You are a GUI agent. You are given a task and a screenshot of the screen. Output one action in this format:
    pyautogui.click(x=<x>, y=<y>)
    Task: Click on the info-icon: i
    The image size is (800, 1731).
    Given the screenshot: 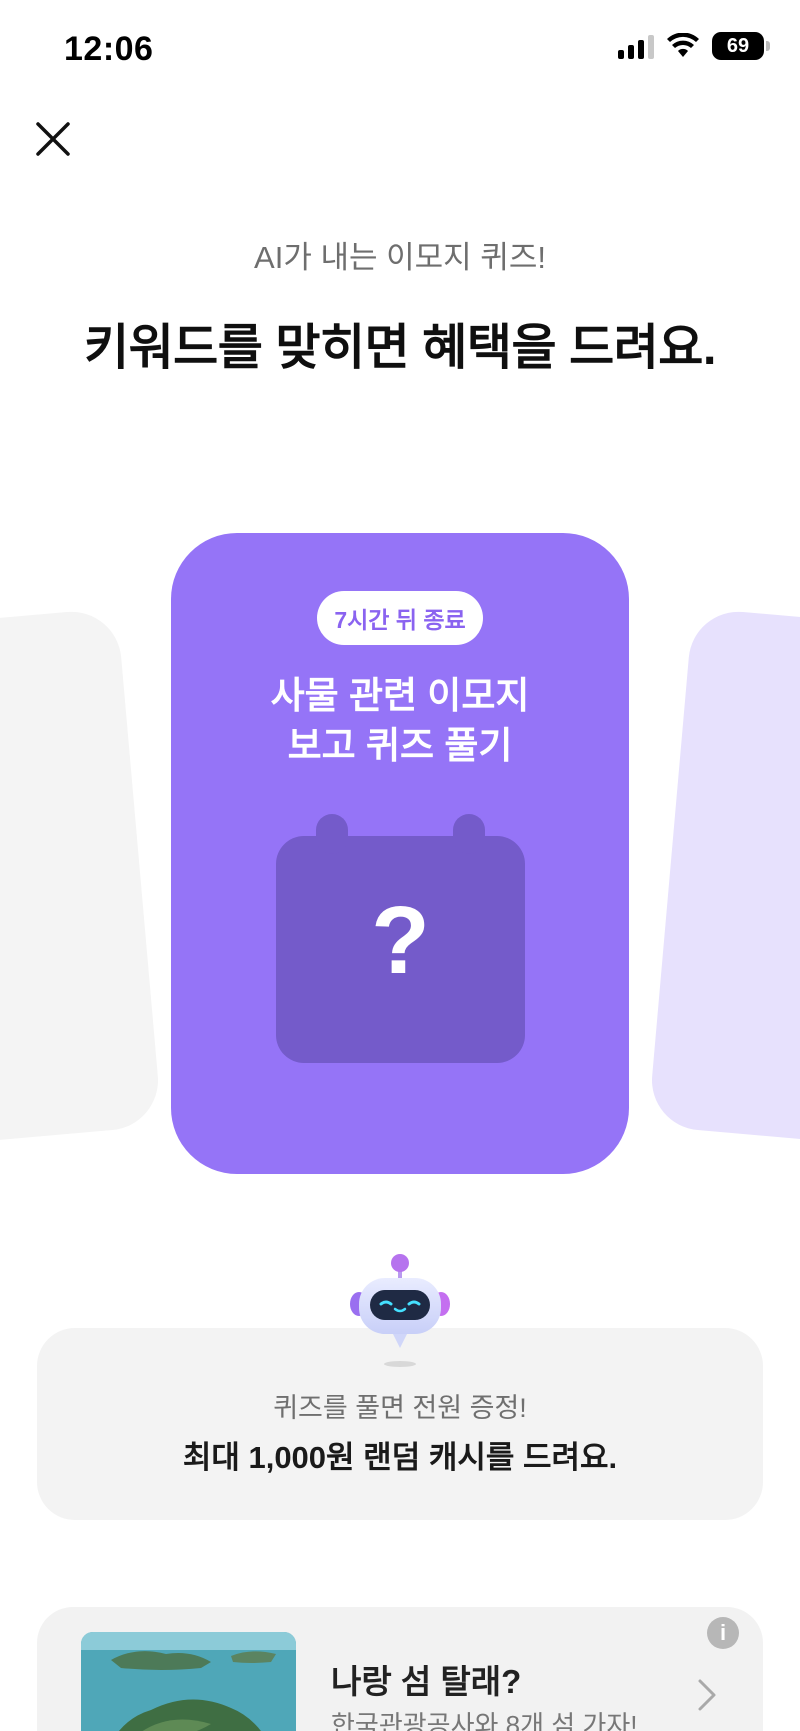 What is the action you would take?
    pyautogui.click(x=723, y=1633)
    